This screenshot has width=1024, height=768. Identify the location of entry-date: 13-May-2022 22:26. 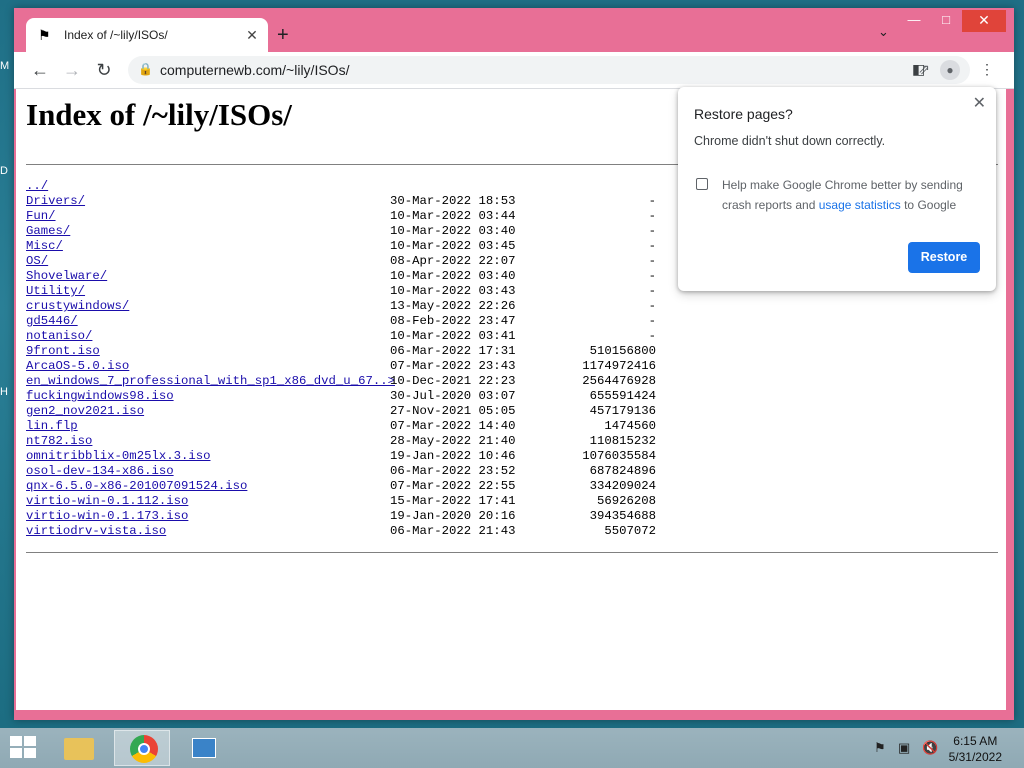
(453, 306).